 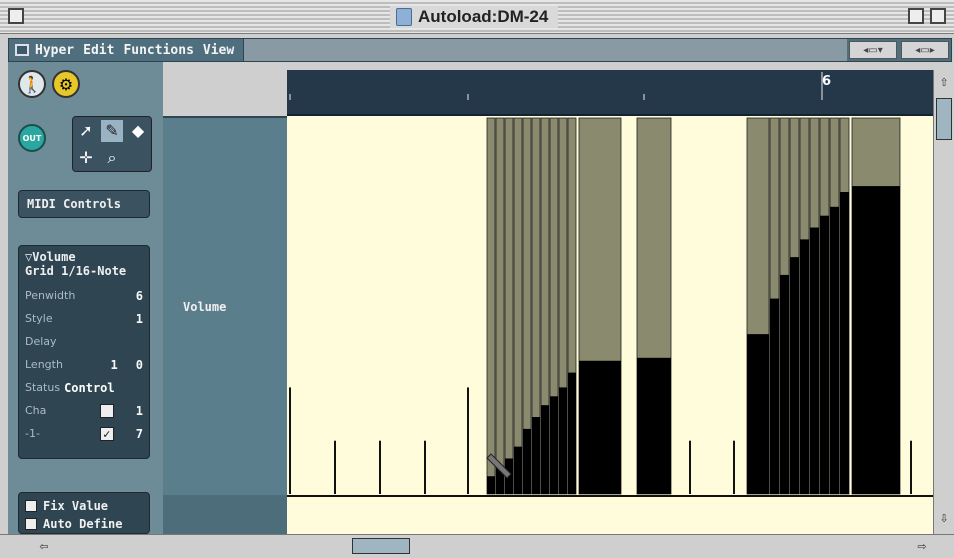 I want to click on delay-row: Delay, so click(x=84, y=341).